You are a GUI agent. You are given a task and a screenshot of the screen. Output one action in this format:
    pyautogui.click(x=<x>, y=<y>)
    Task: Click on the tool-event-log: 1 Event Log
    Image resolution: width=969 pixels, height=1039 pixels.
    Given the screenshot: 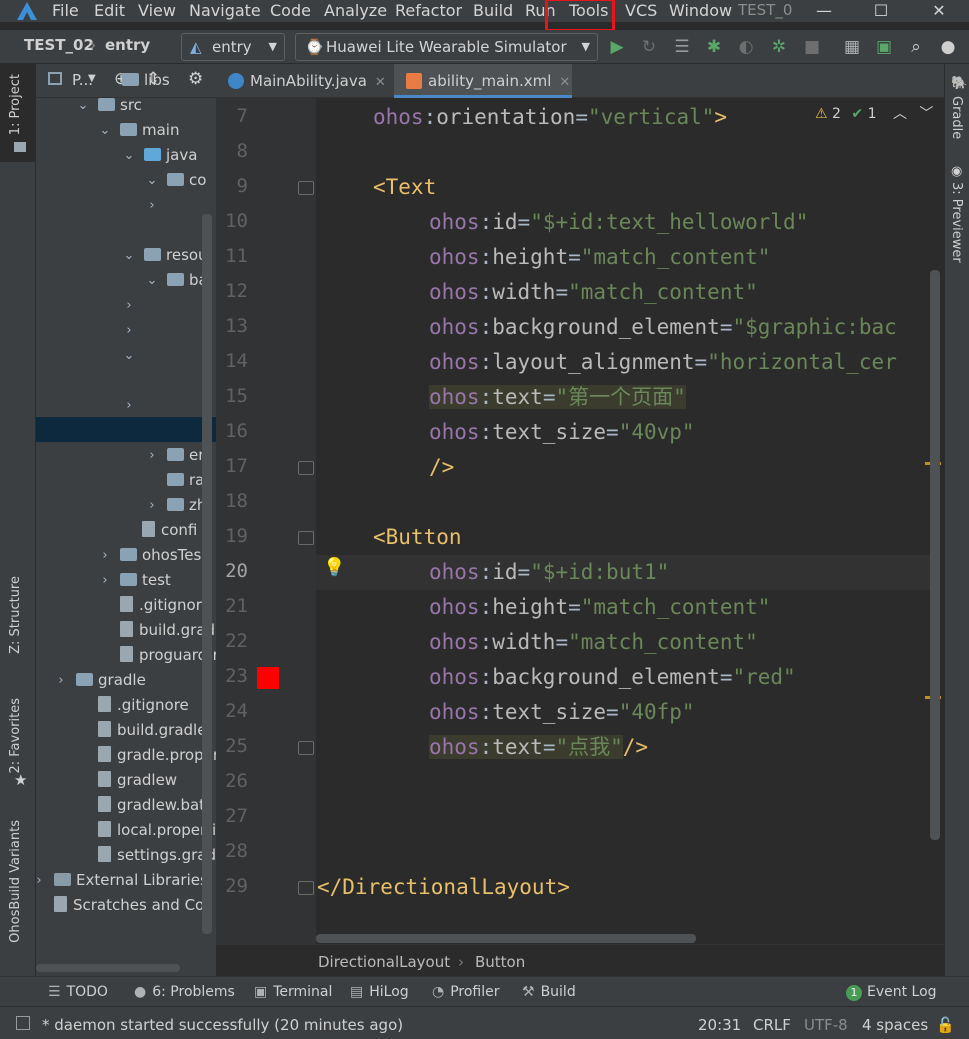 What is the action you would take?
    pyautogui.click(x=891, y=992)
    